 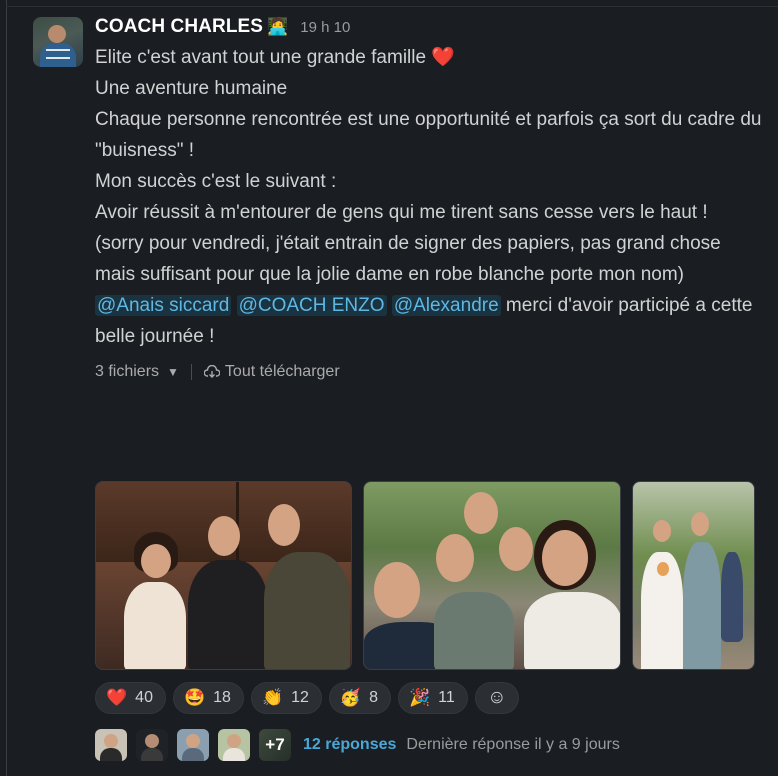 What do you see at coordinates (191, 372) in the screenshot?
I see `files-separator` at bounding box center [191, 372].